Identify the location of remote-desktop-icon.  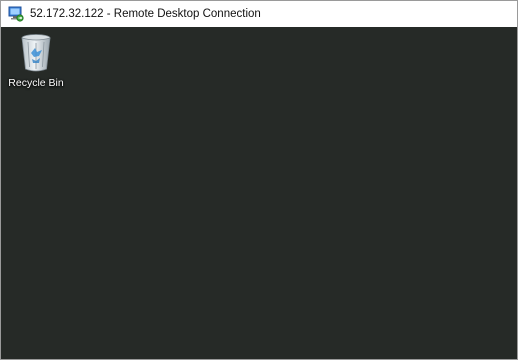
(16, 14).